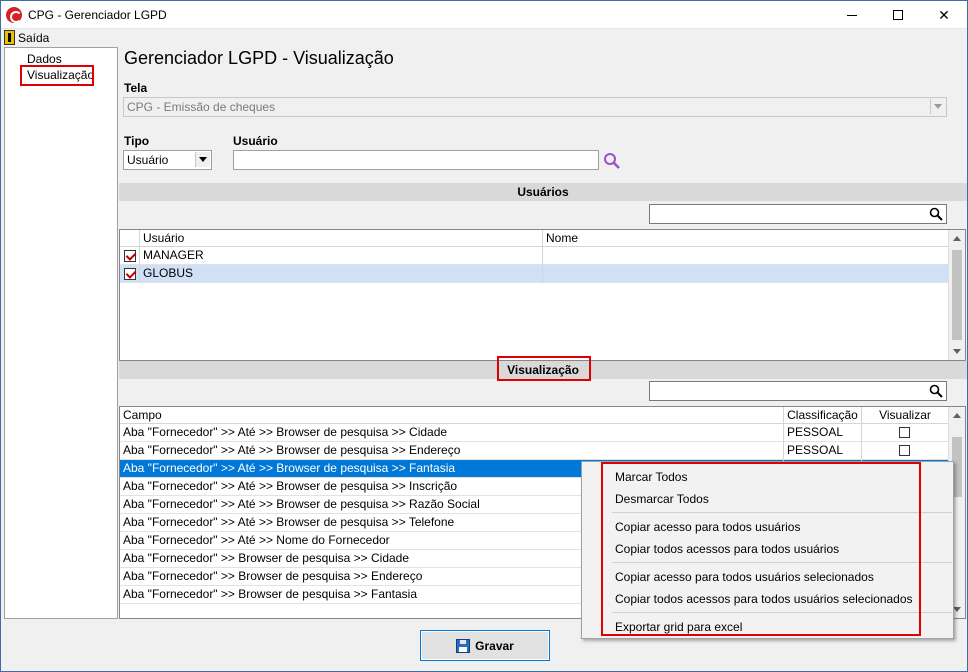 Image resolution: width=968 pixels, height=672 pixels. I want to click on scroll-thumb, so click(957, 295).